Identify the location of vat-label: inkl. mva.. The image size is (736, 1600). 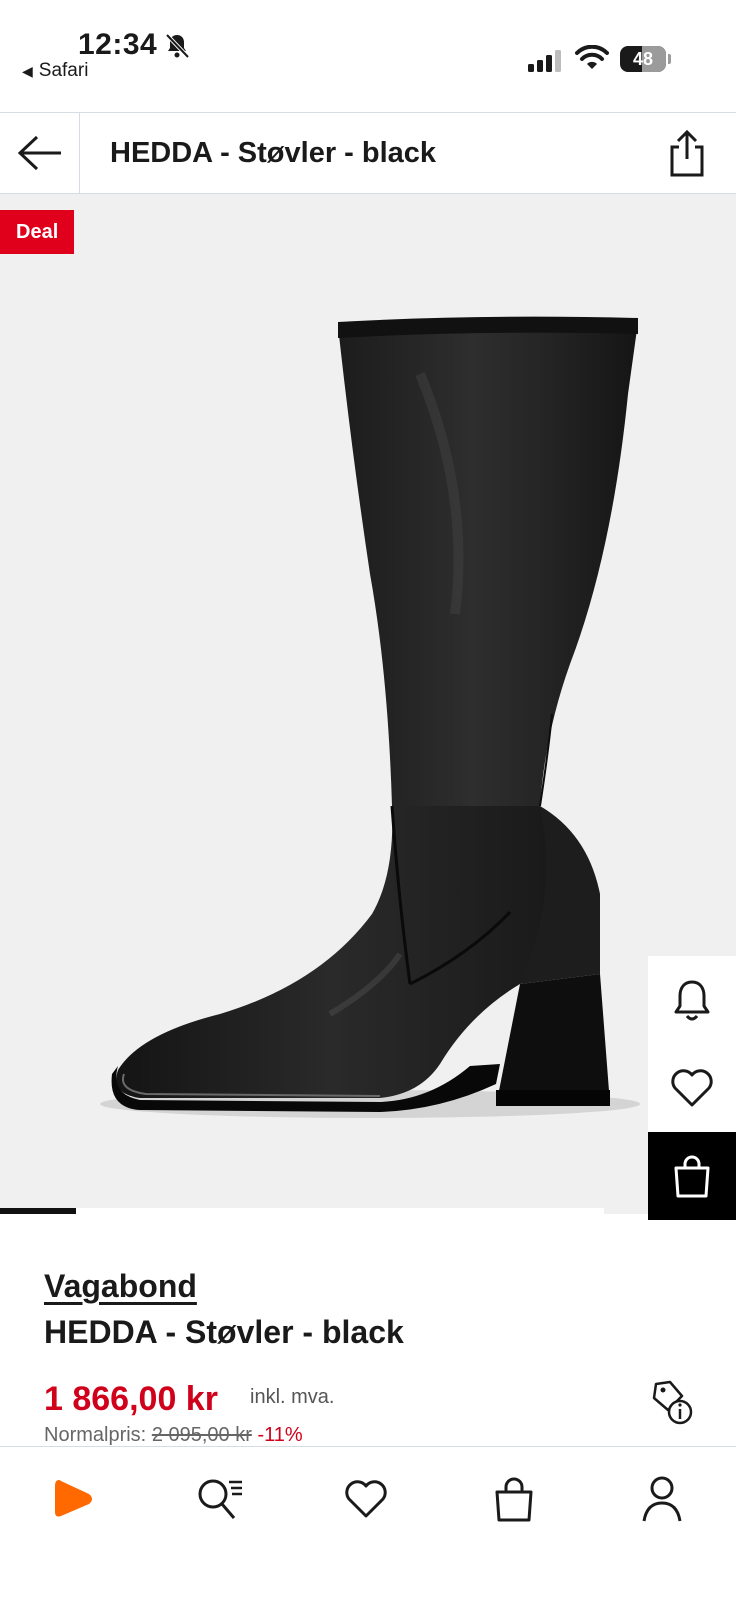
(292, 1397).